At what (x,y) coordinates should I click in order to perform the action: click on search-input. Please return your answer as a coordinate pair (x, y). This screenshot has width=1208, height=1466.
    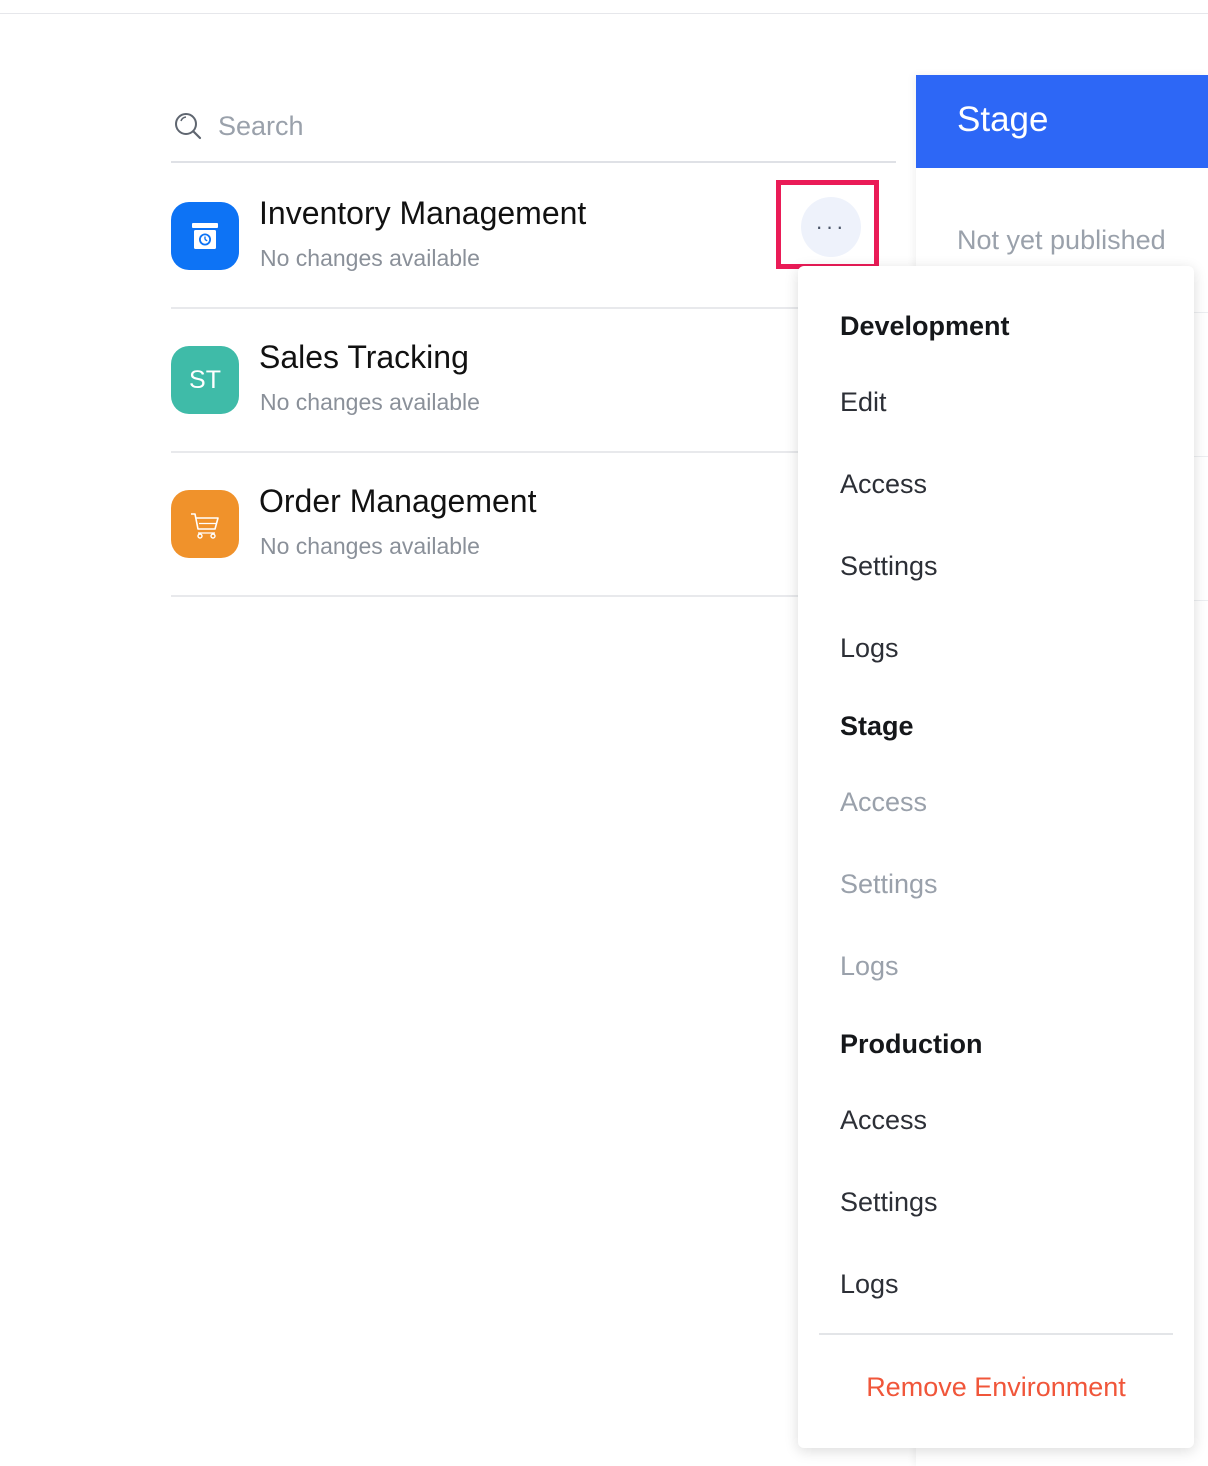
    Looking at the image, I should click on (538, 126).